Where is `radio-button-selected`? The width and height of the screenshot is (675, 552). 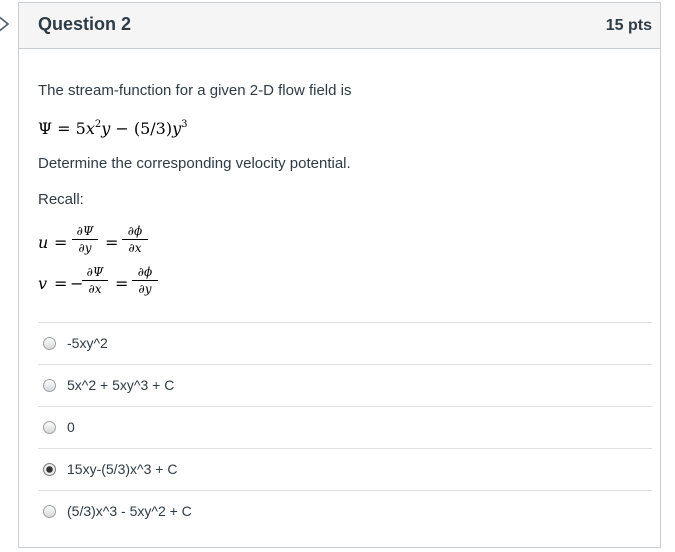 radio-button-selected is located at coordinates (49, 469).